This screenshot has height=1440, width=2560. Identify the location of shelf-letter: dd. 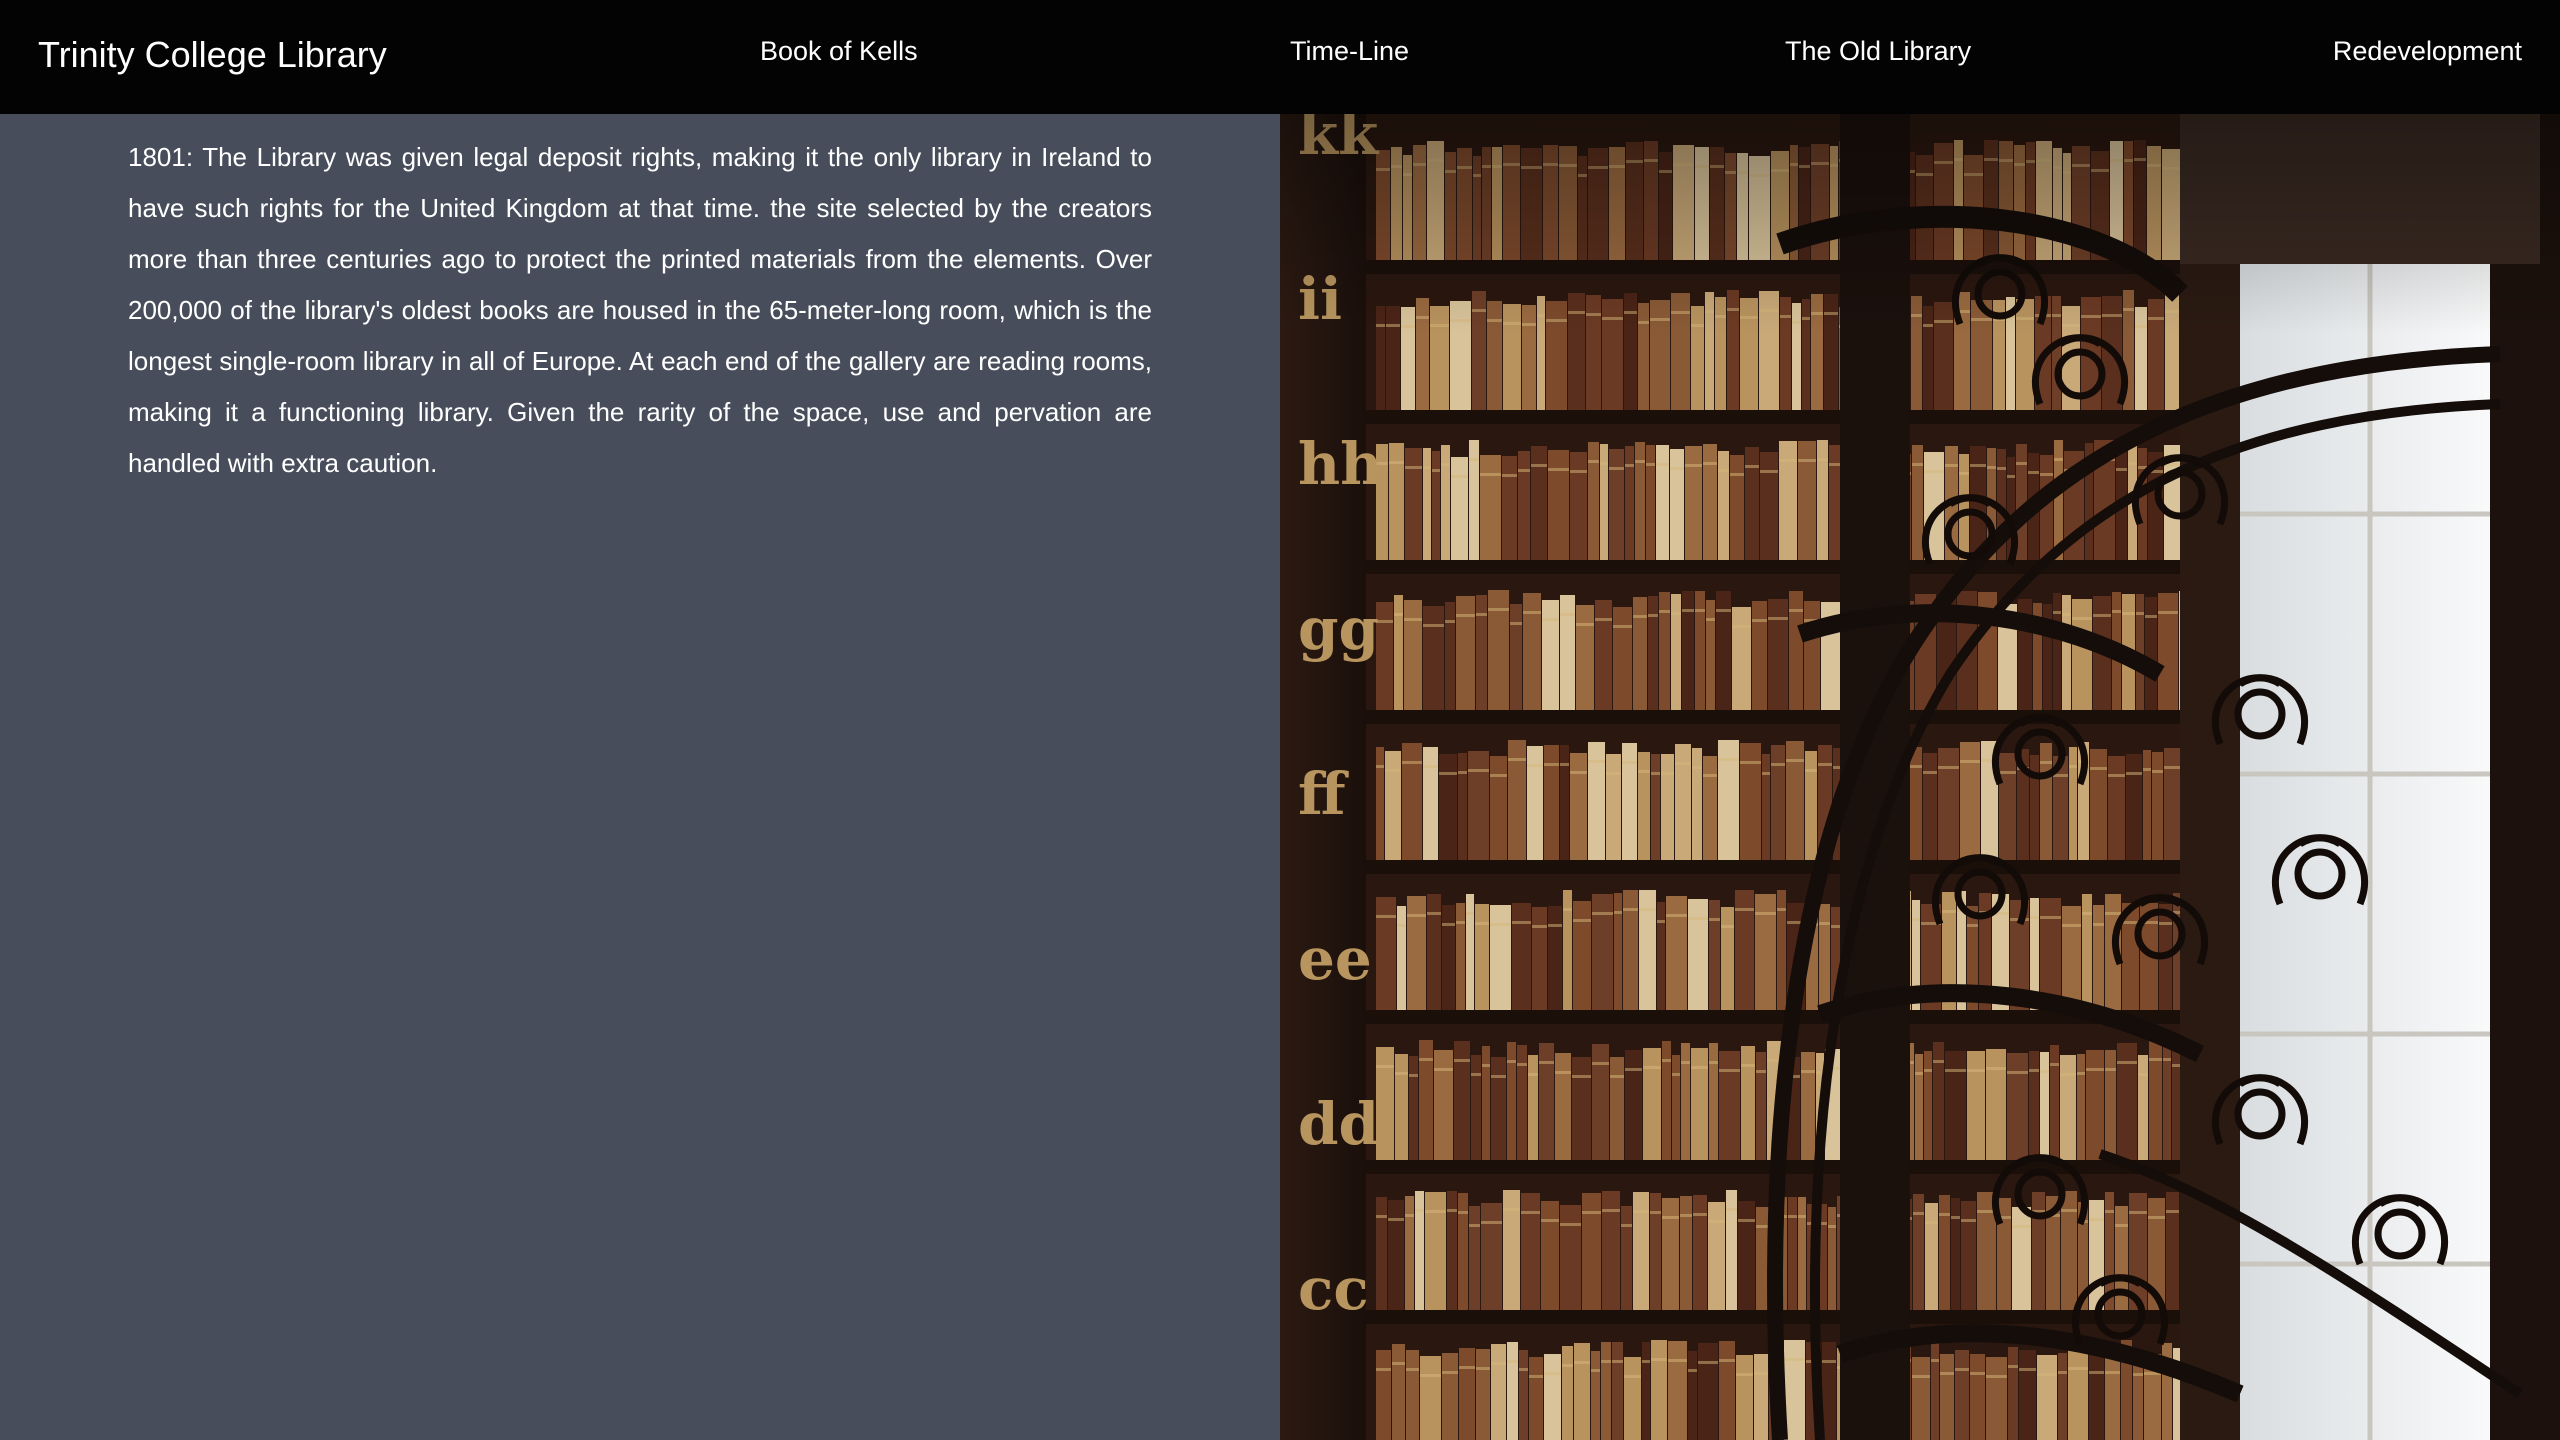
(1338, 1124).